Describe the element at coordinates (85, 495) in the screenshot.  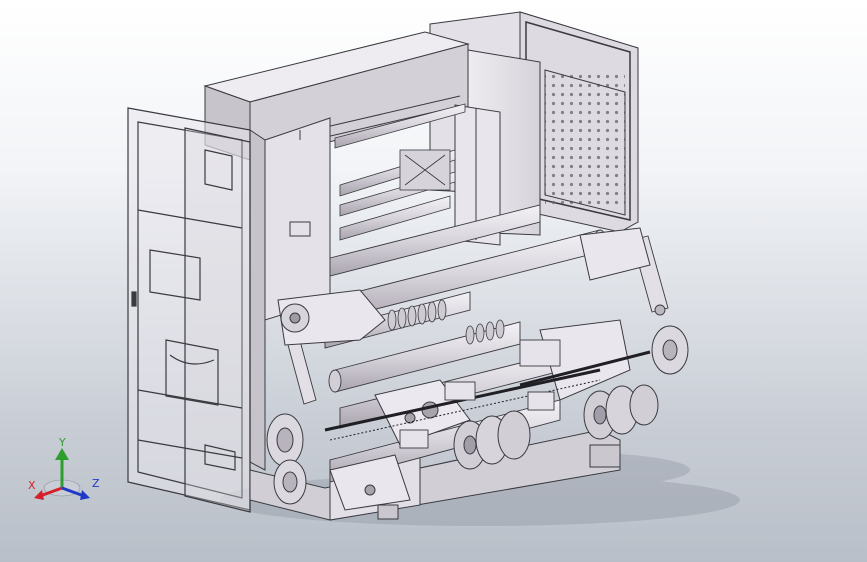
I see `z-axis-arrow` at that location.